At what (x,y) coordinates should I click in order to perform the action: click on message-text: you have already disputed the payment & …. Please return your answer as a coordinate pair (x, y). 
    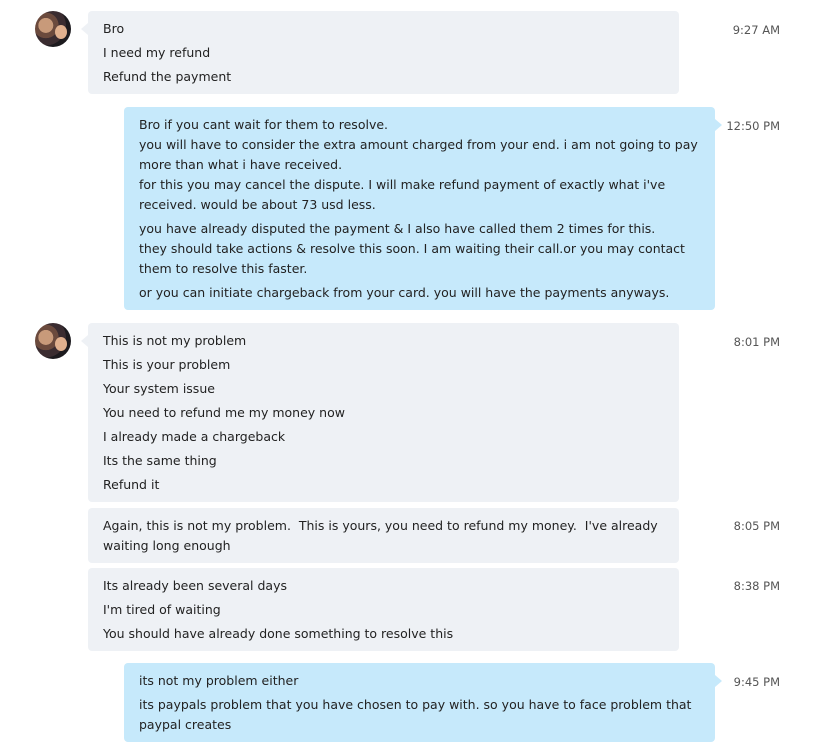
    Looking at the image, I should click on (397, 228).